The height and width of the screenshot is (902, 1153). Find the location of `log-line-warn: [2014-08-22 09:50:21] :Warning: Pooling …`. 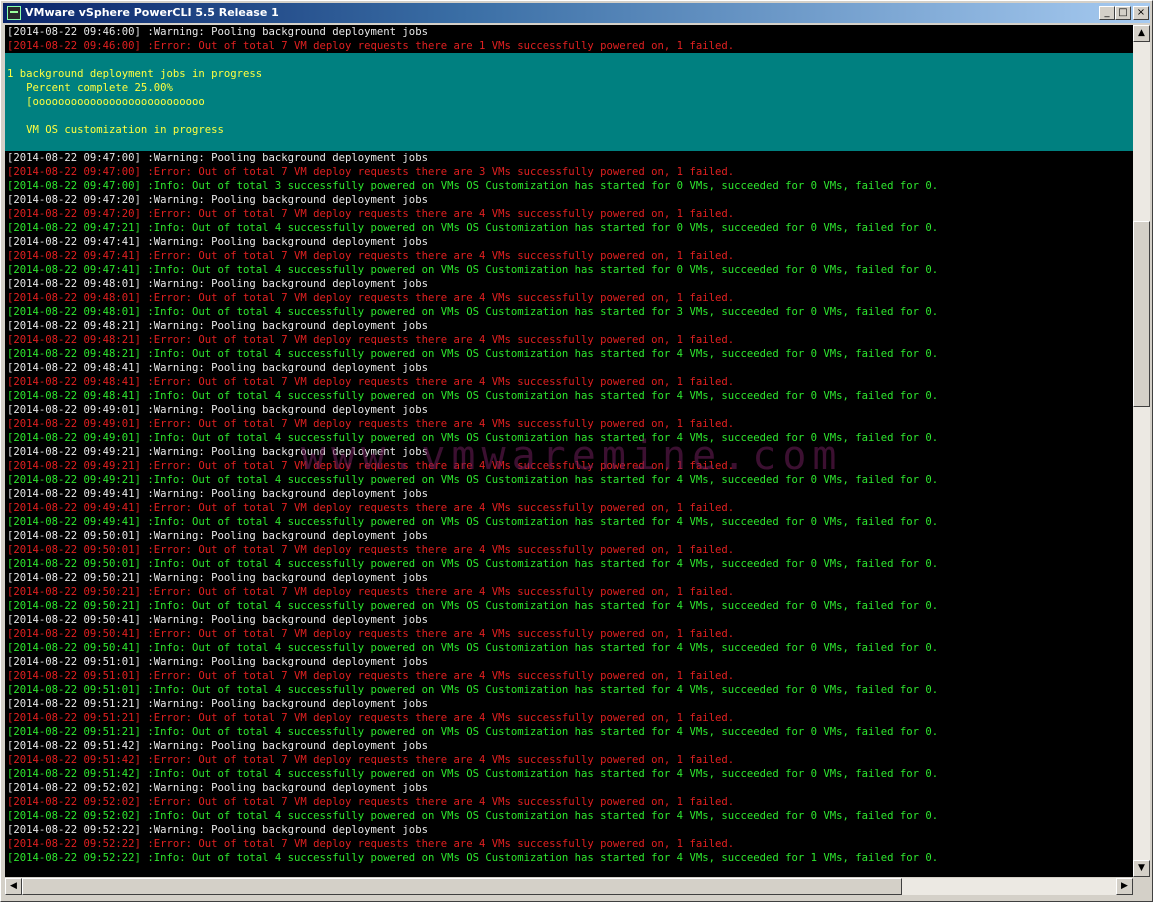

log-line-warn: [2014-08-22 09:50:21] :Warning: Pooling … is located at coordinates (217, 578).